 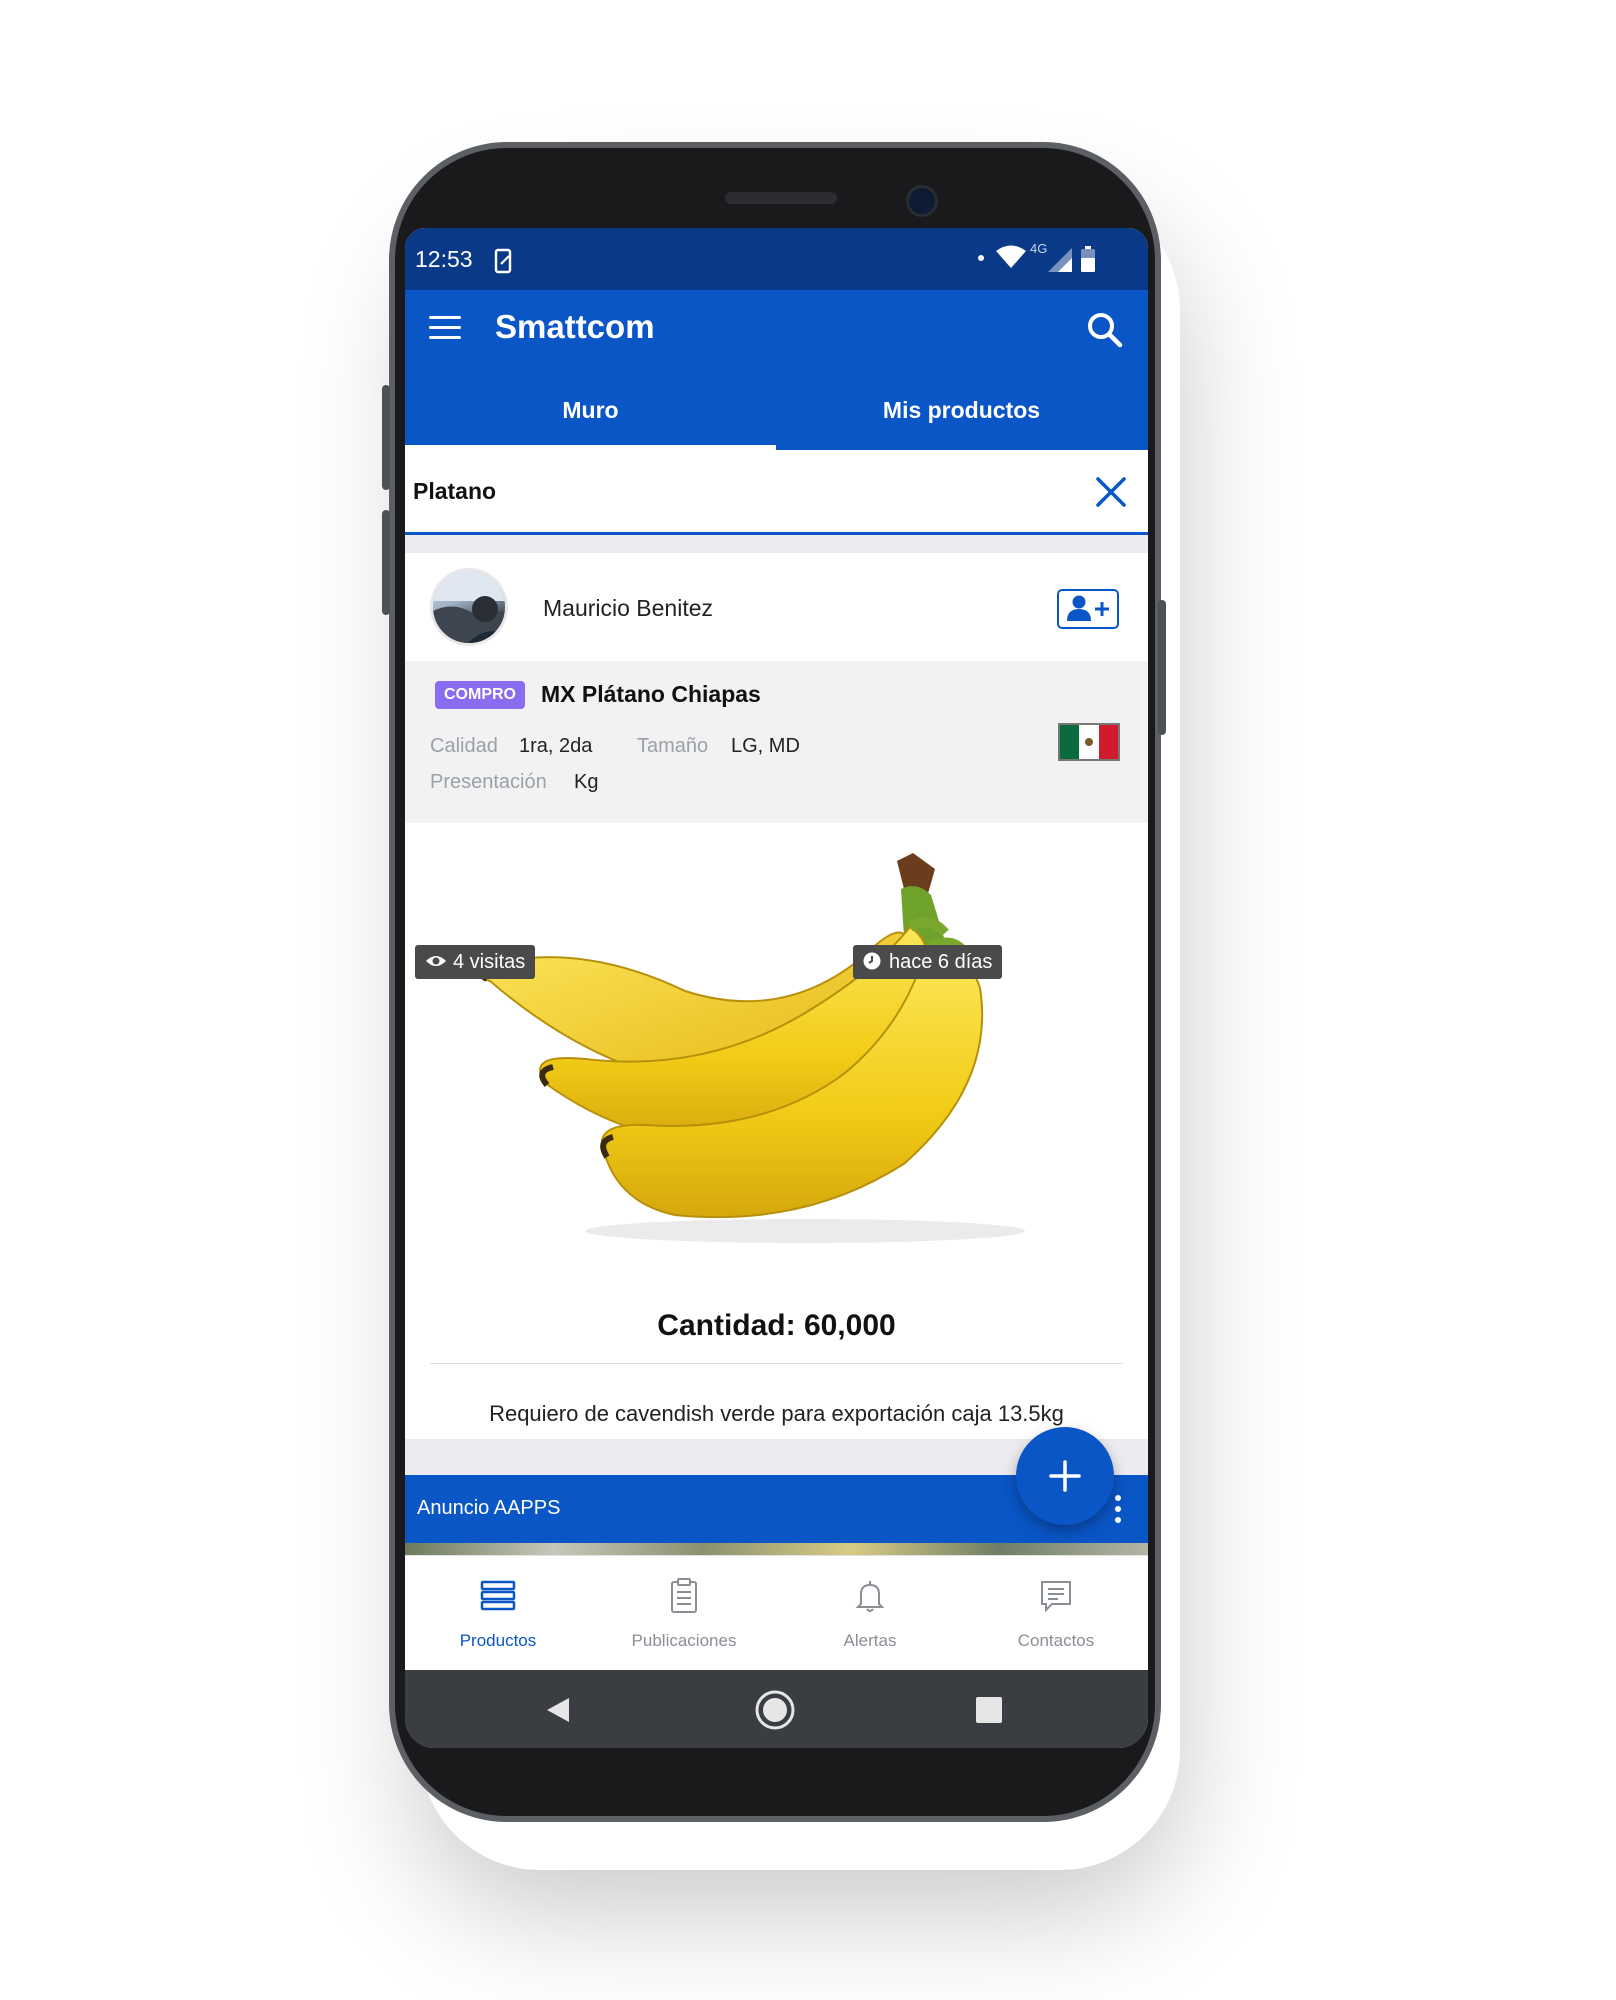 What do you see at coordinates (444, 259) in the screenshot?
I see `status-time: 12:53` at bounding box center [444, 259].